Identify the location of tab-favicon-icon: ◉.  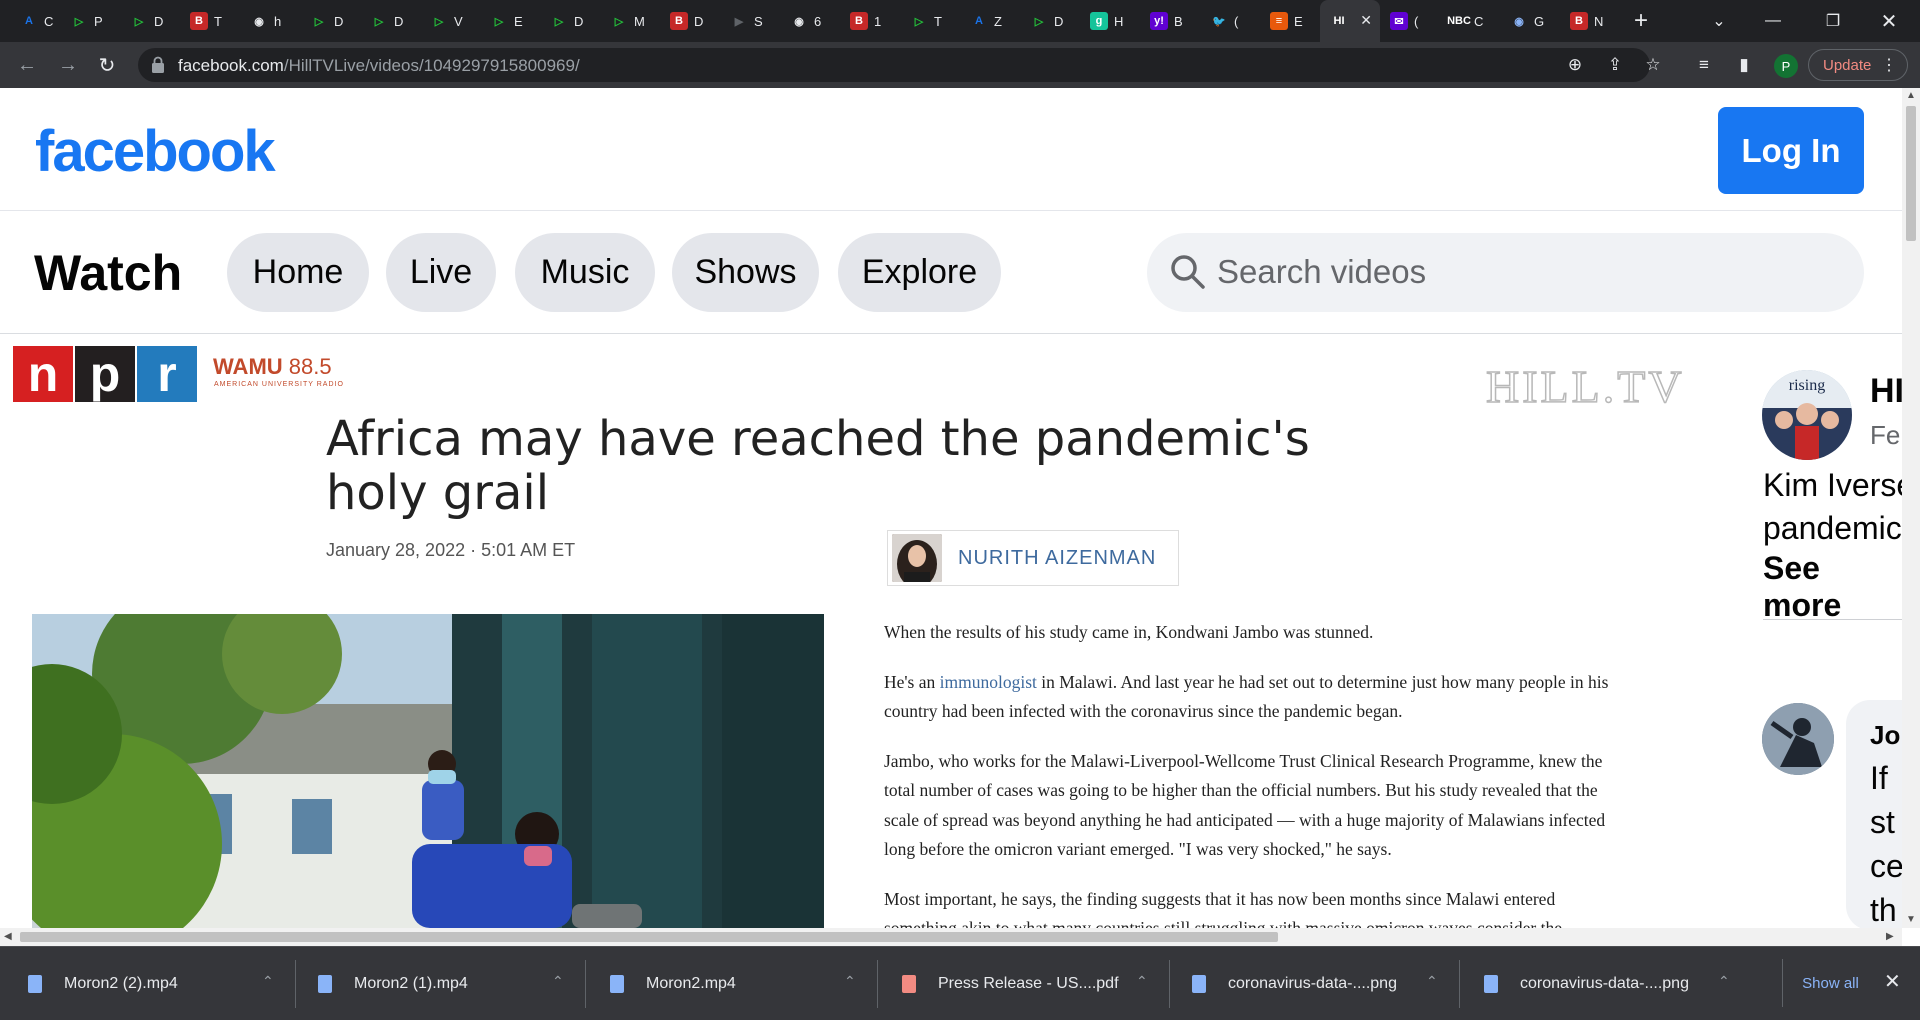
(259, 21).